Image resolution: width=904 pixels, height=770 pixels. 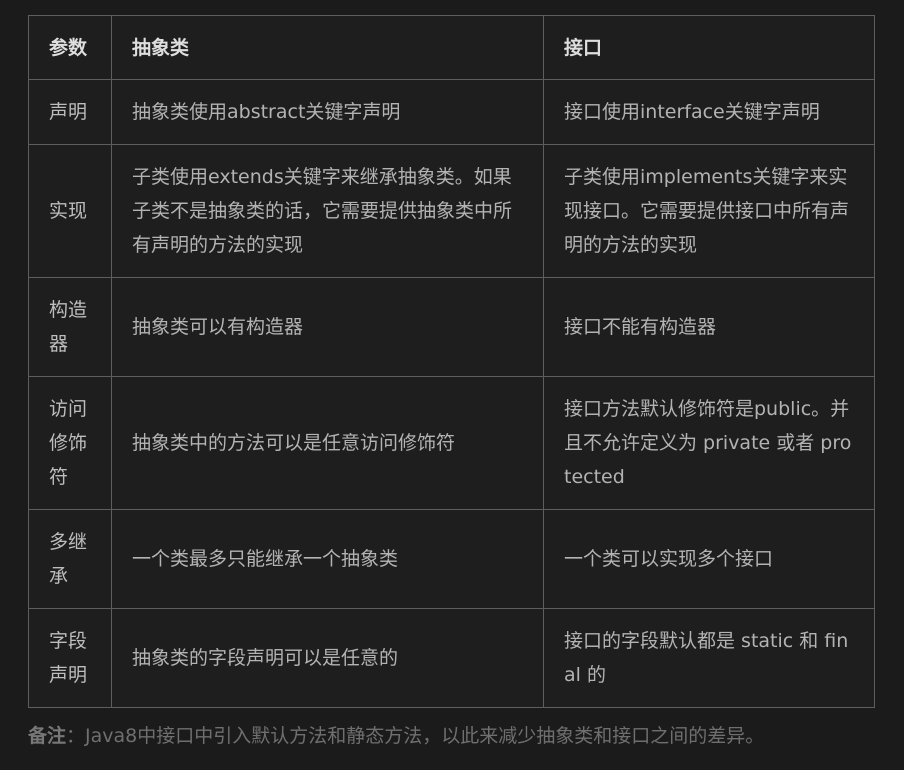 What do you see at coordinates (70, 327) in the screenshot?
I see `row-label: 构造器` at bounding box center [70, 327].